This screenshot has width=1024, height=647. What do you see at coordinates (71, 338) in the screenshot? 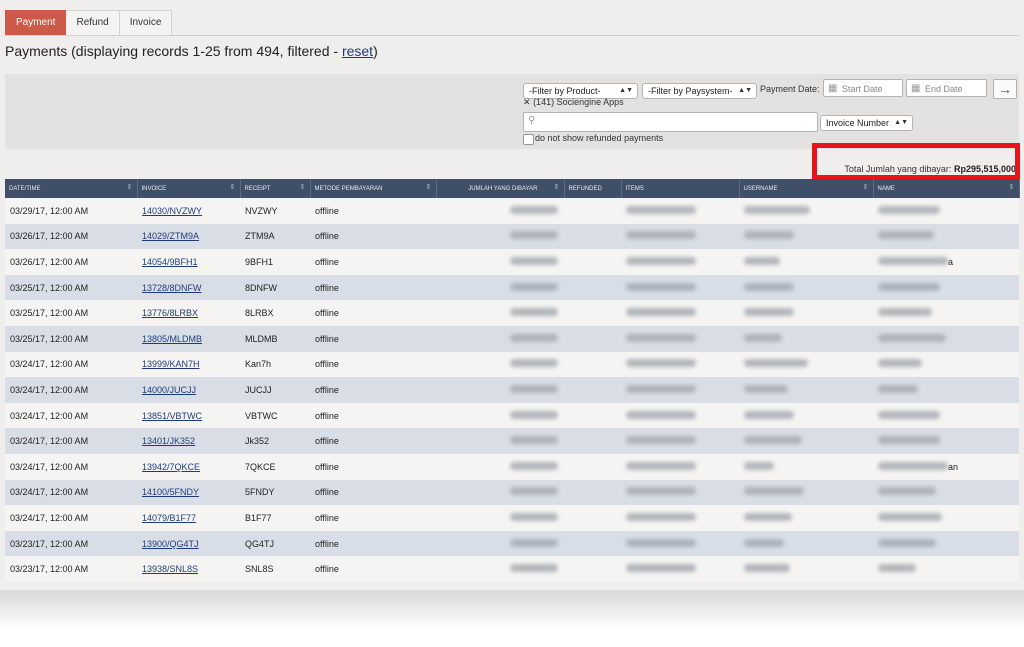
I see `cell-date: 03/25/17, 12:00 AM` at bounding box center [71, 338].